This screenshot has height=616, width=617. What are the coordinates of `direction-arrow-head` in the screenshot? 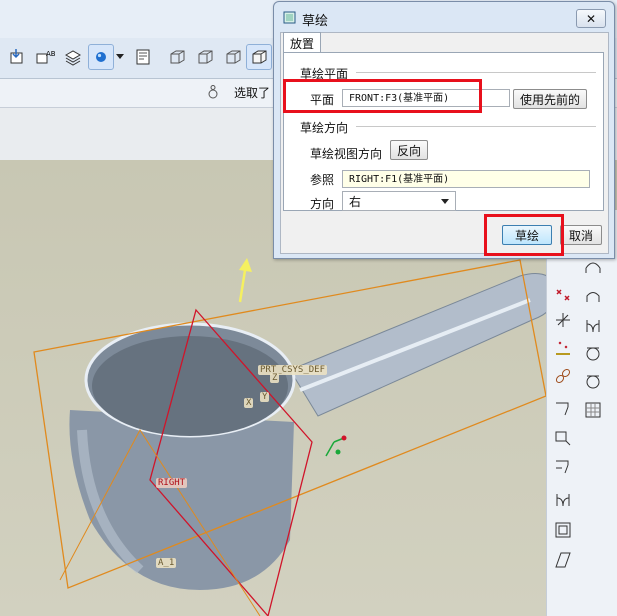 It's located at (245, 265).